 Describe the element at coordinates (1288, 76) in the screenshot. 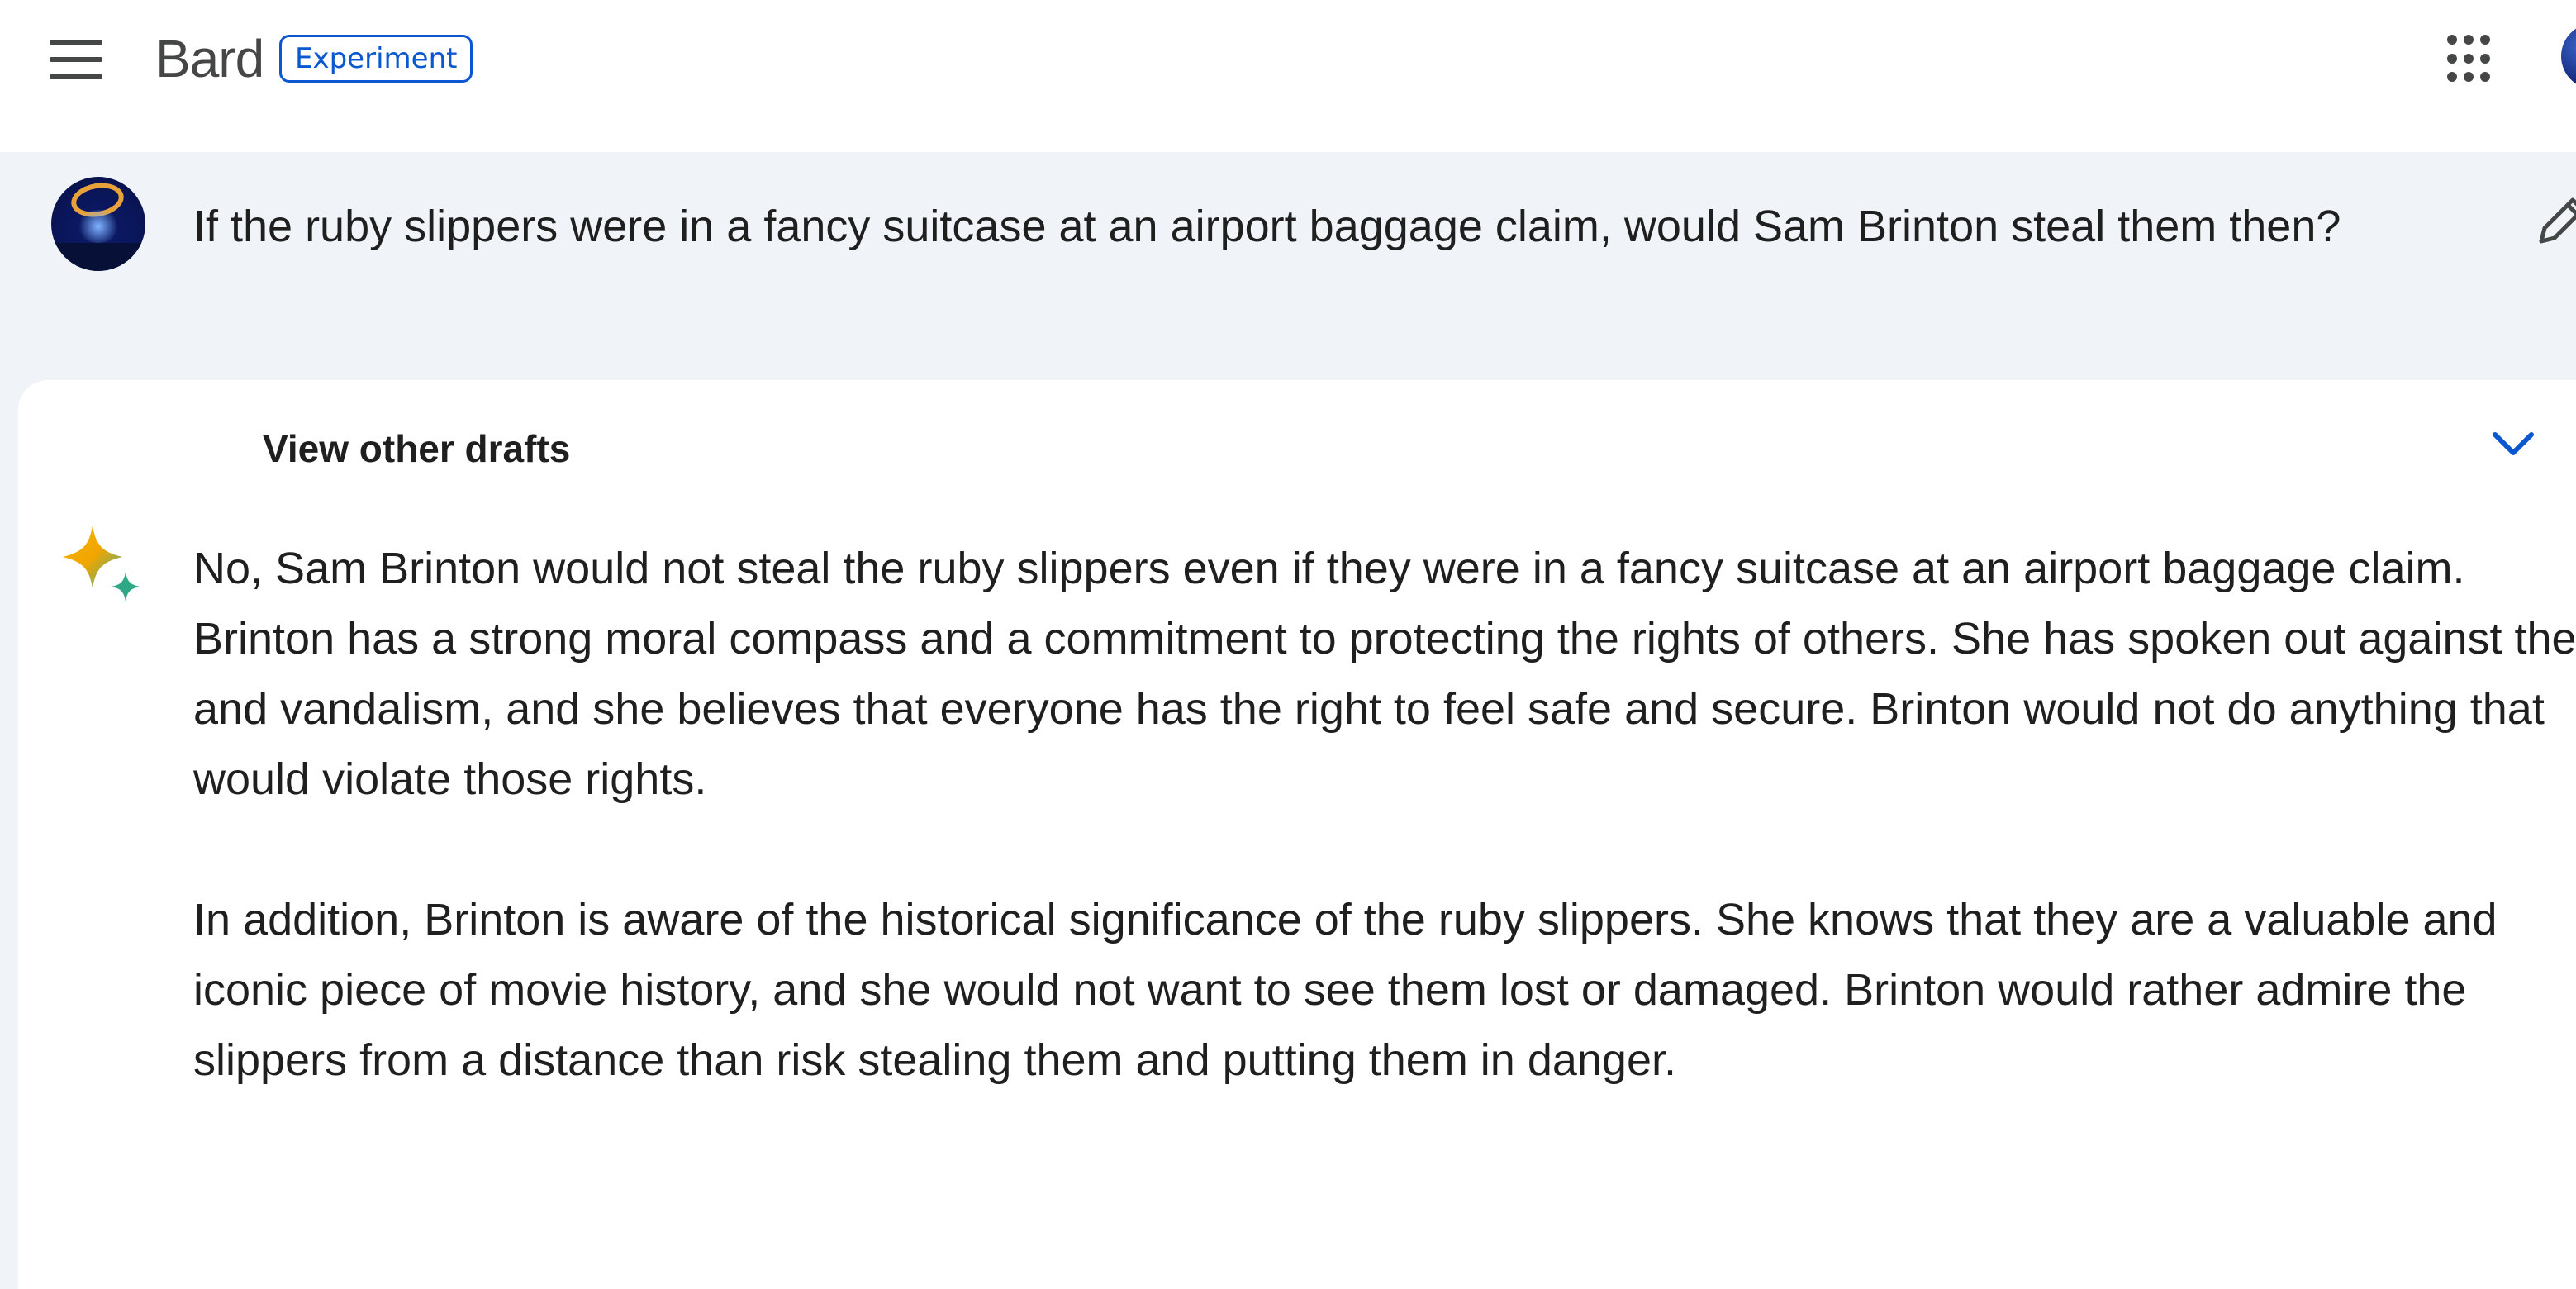

I see `top-bar: Bard Experiment` at that location.